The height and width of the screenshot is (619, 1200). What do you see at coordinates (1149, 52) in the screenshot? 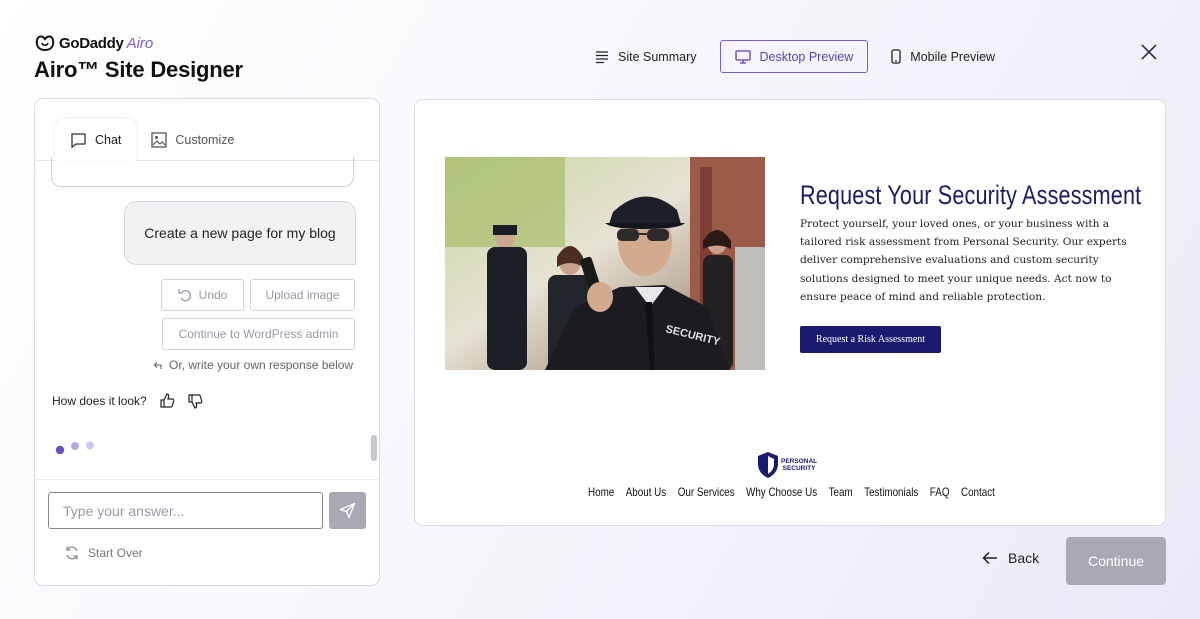
I see `close-icon` at bounding box center [1149, 52].